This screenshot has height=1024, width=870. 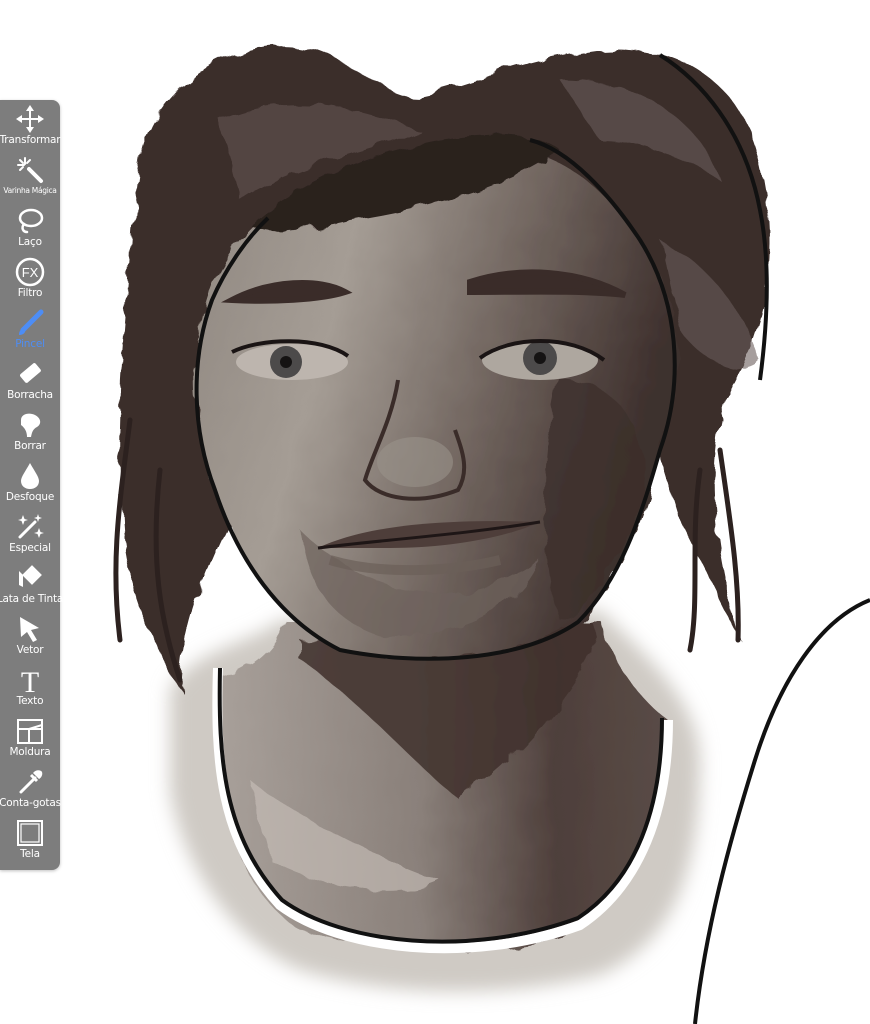 I want to click on tool-label: Desfoque, so click(x=30, y=497).